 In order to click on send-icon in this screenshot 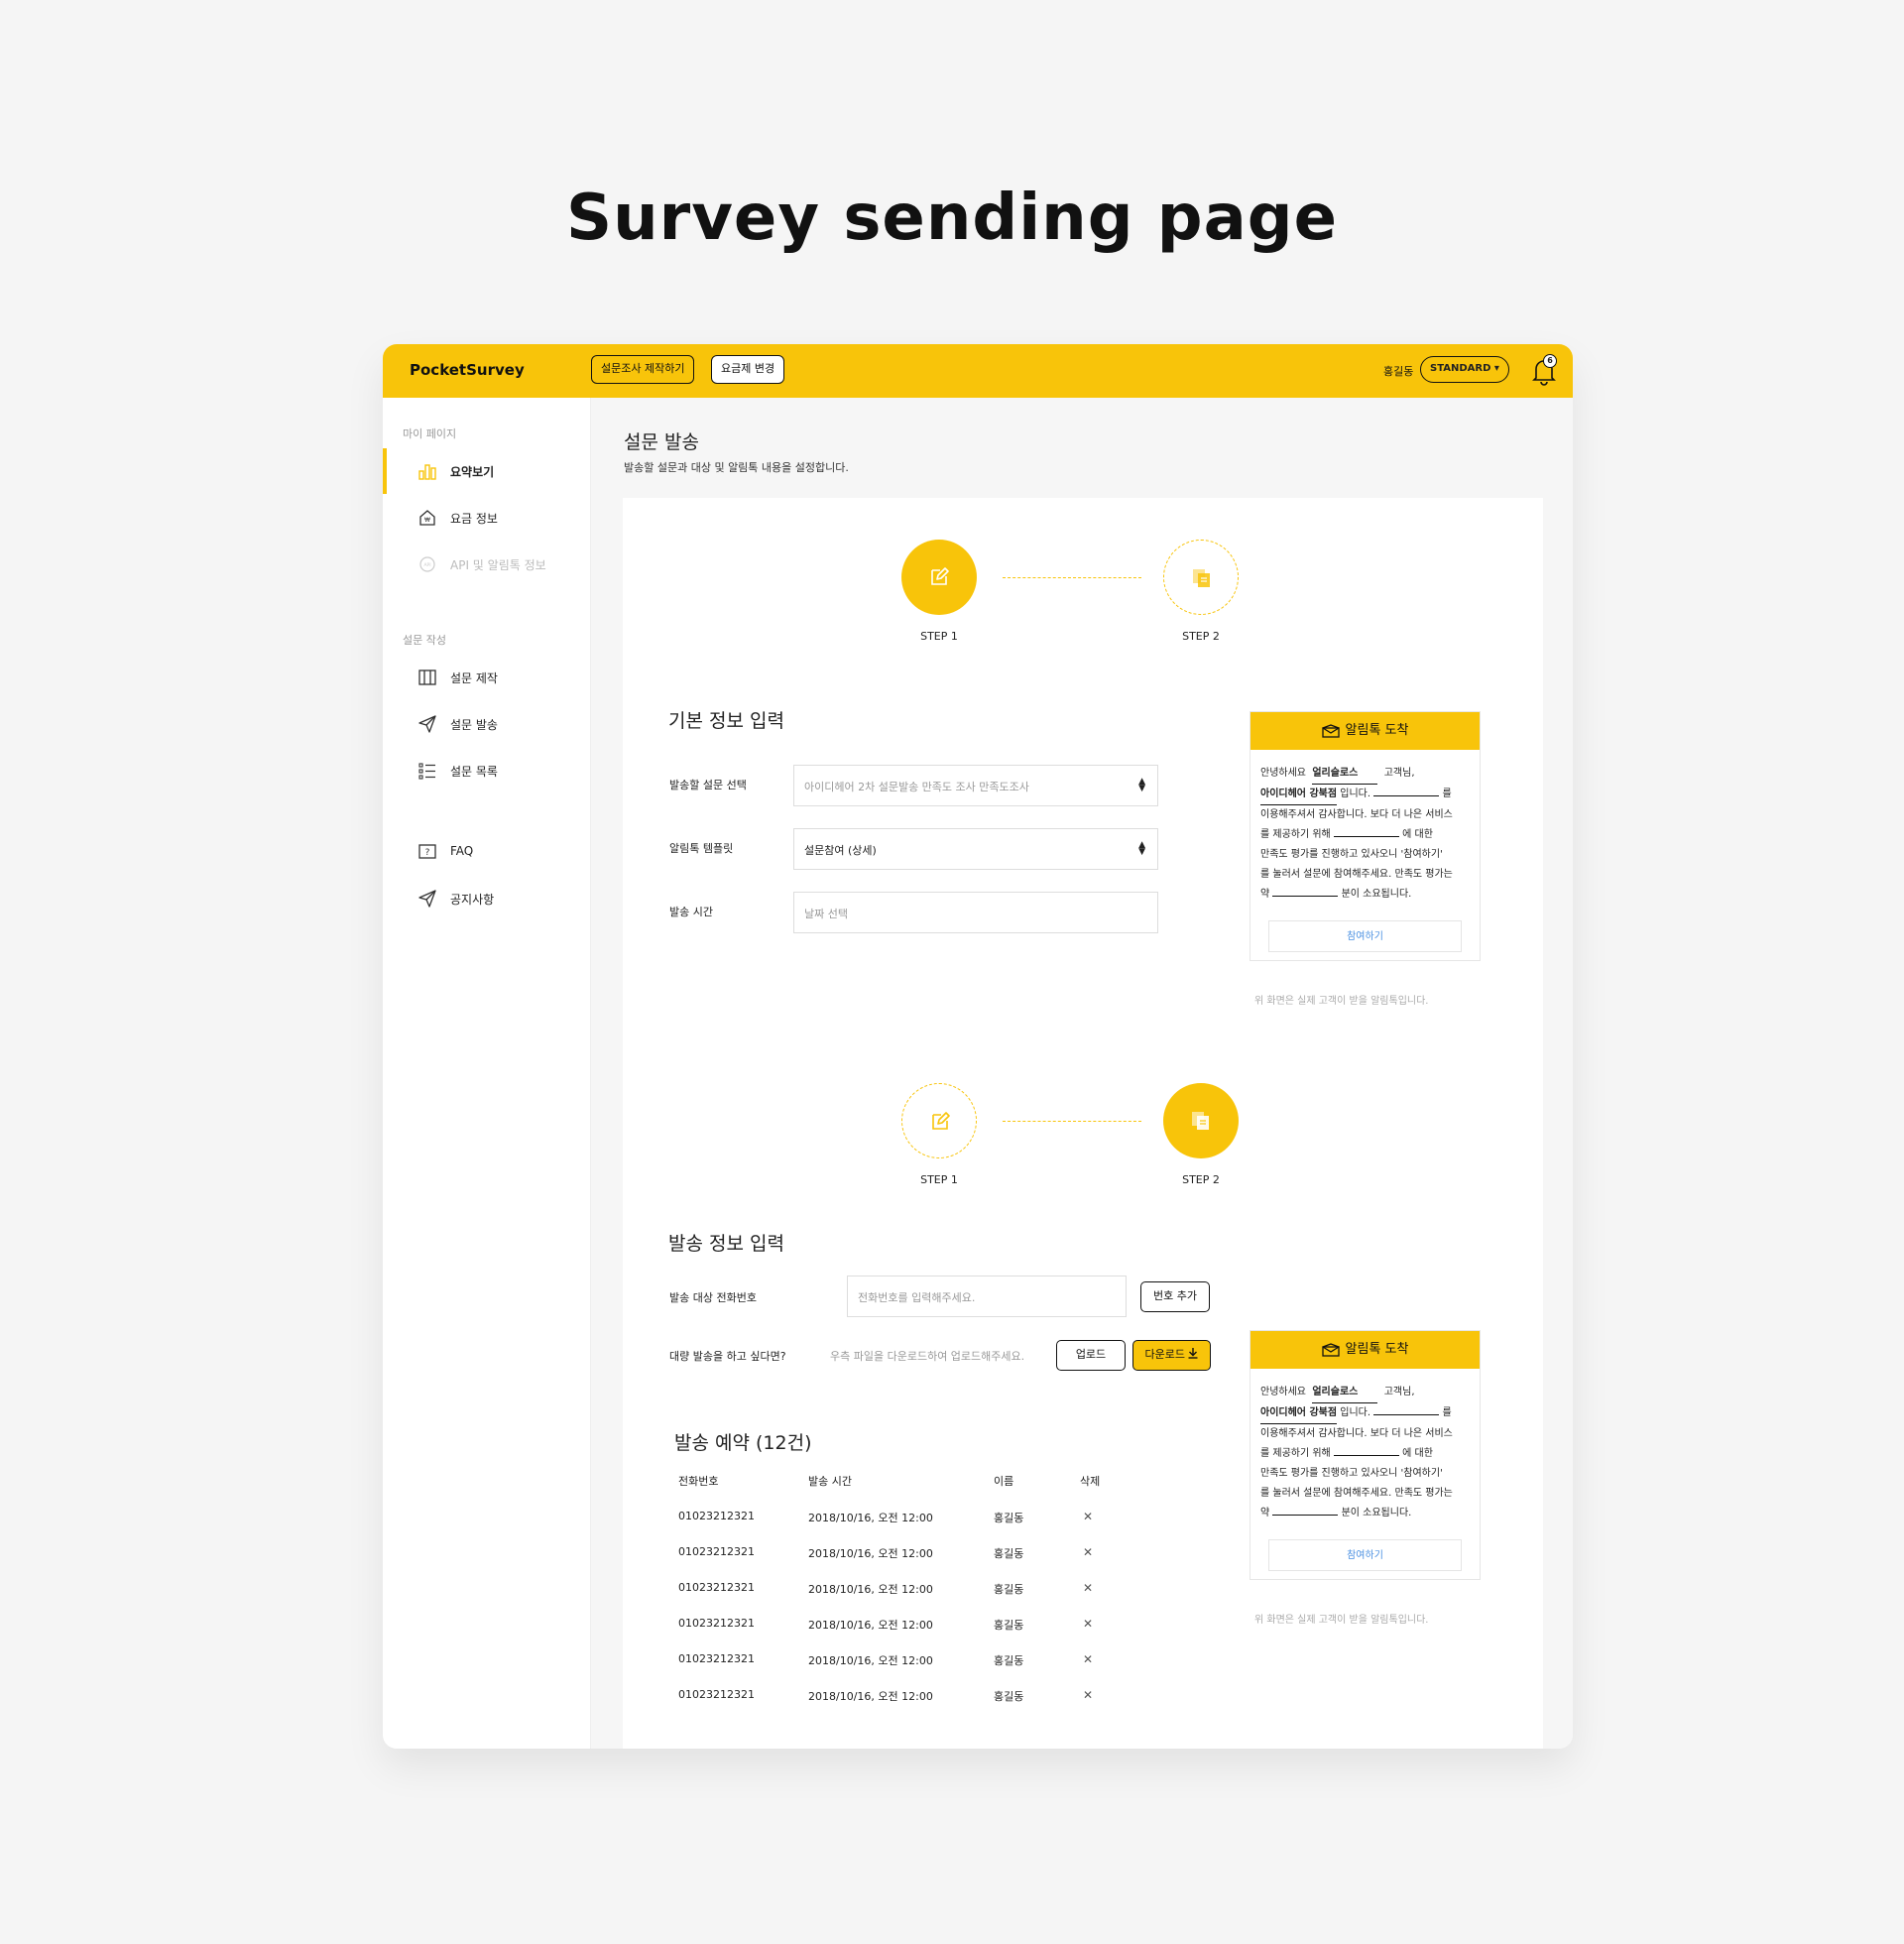, I will do `click(427, 724)`.